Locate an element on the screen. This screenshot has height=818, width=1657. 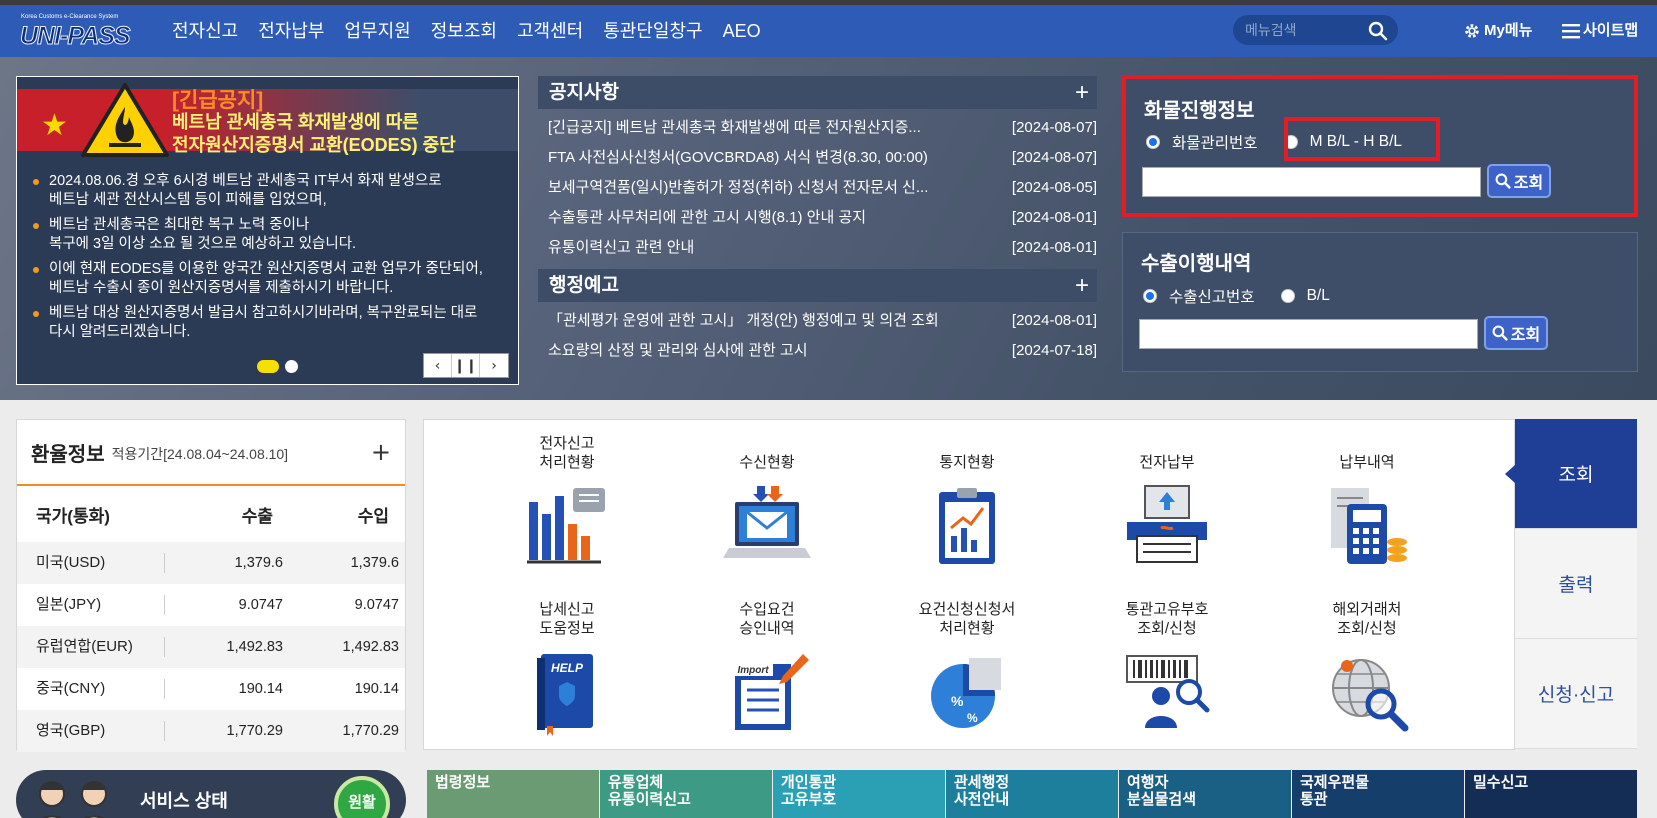
service-requirement-status: 요건신청신청서 처리현황 %% is located at coordinates (967, 671).